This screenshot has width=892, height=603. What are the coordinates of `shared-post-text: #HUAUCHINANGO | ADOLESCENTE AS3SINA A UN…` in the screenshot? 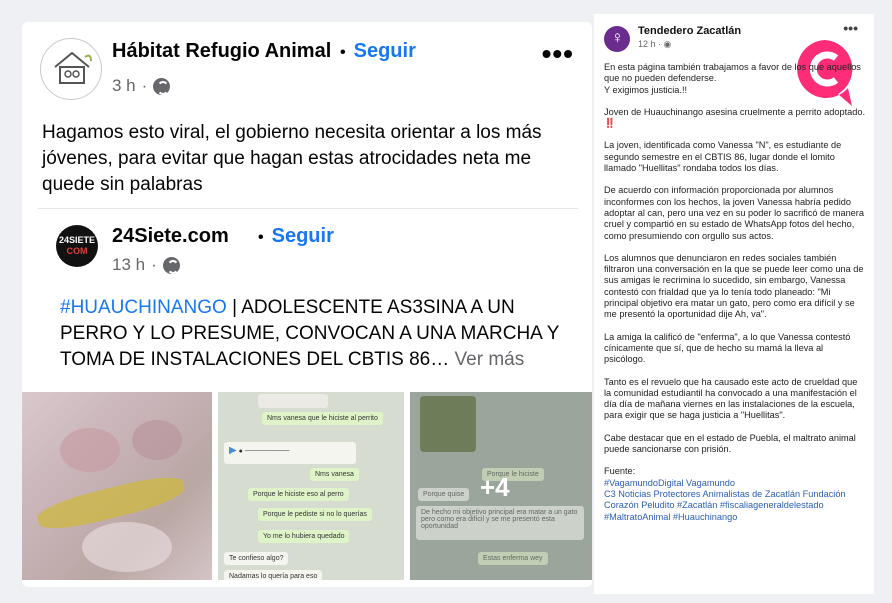 It's located at (317, 334).